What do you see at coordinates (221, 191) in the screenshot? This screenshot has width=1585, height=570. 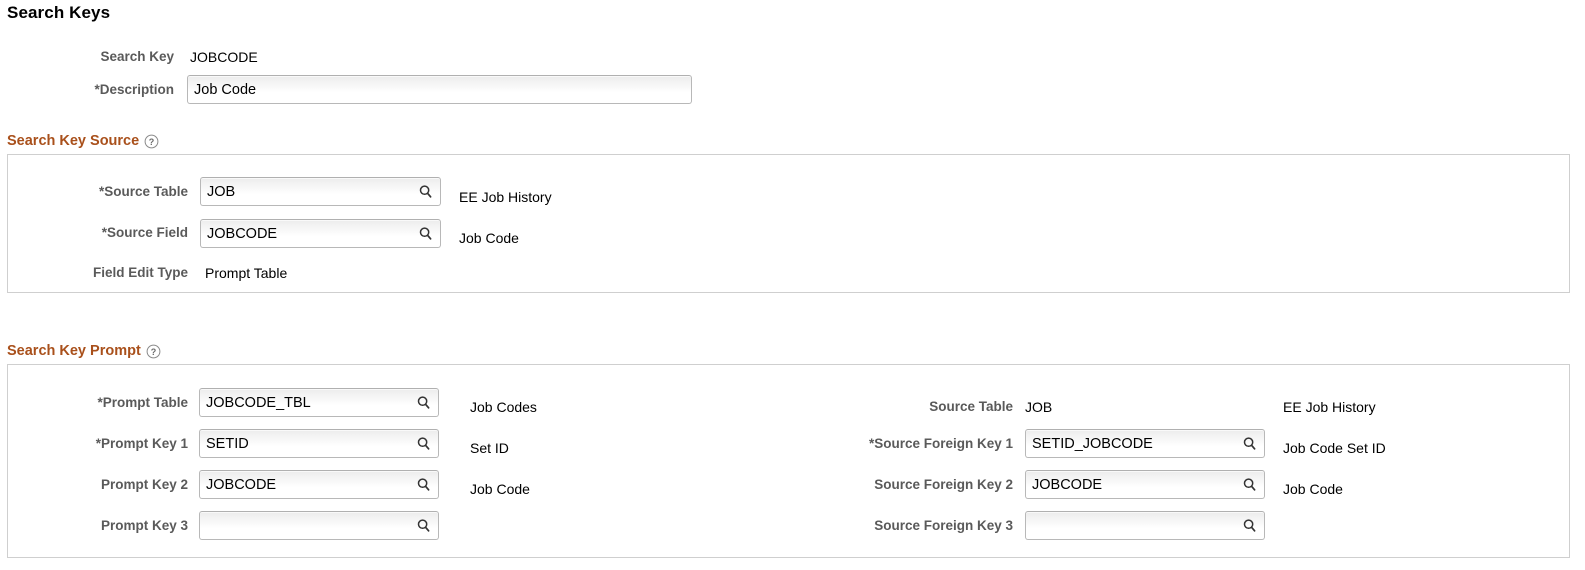 I see `source-table-input-value: JOB` at bounding box center [221, 191].